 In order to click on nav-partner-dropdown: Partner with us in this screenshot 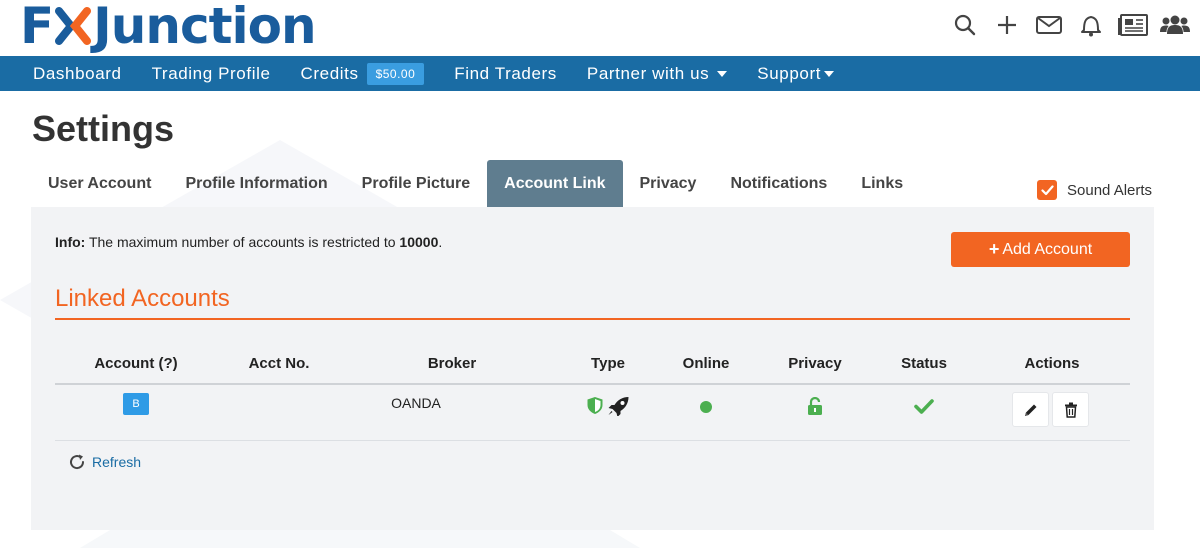, I will do `click(657, 73)`.